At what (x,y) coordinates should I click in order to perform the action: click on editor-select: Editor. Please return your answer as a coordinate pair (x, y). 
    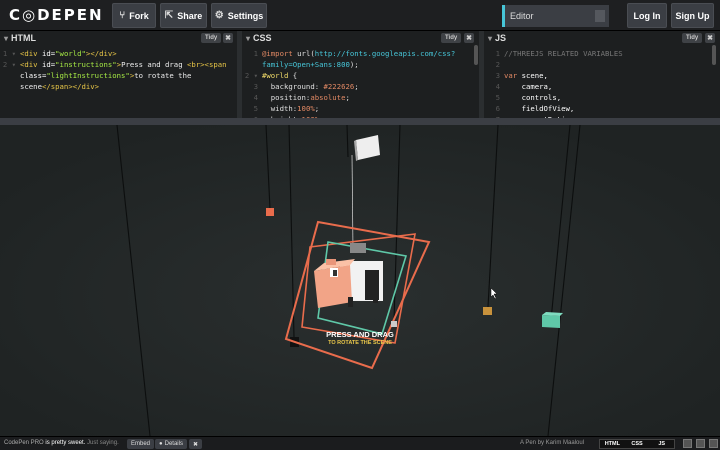
    Looking at the image, I should click on (555, 16).